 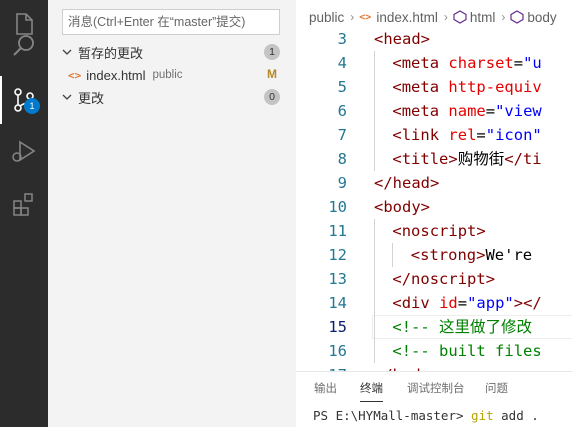 I want to click on breadcrumb-file: <> index.html, so click(x=398, y=17).